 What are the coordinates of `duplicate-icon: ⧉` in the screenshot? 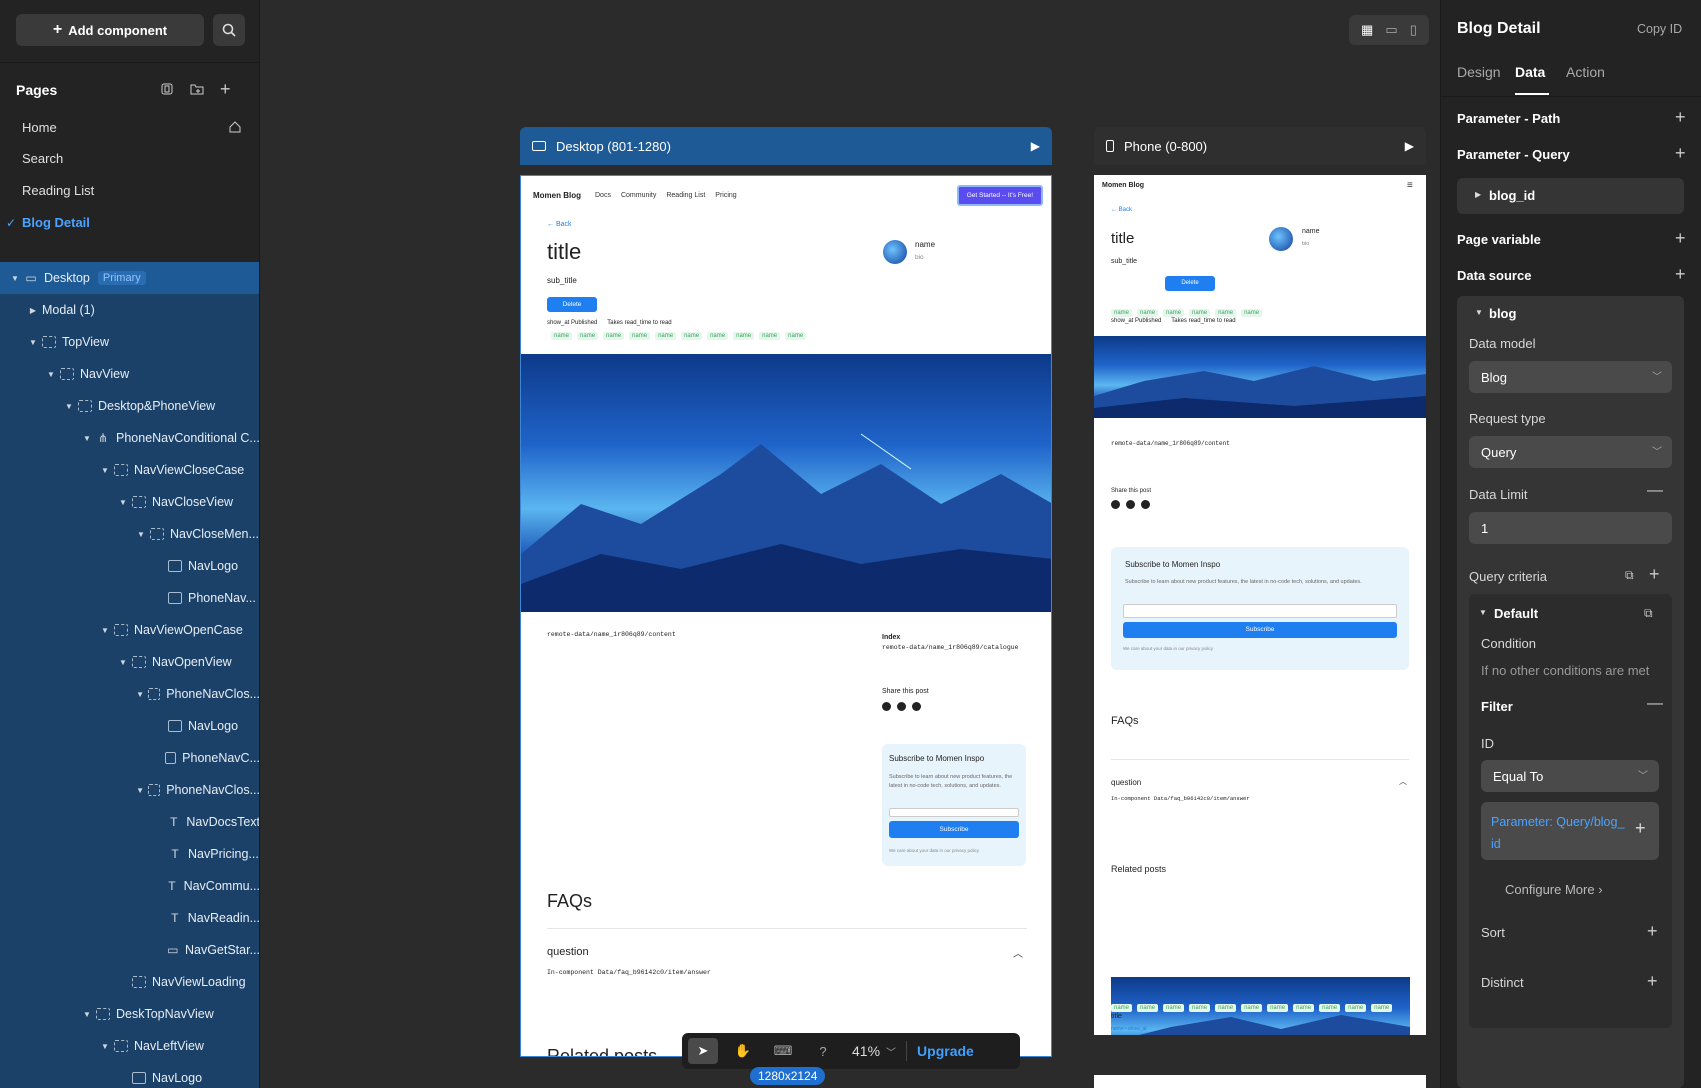 It's located at (1648, 613).